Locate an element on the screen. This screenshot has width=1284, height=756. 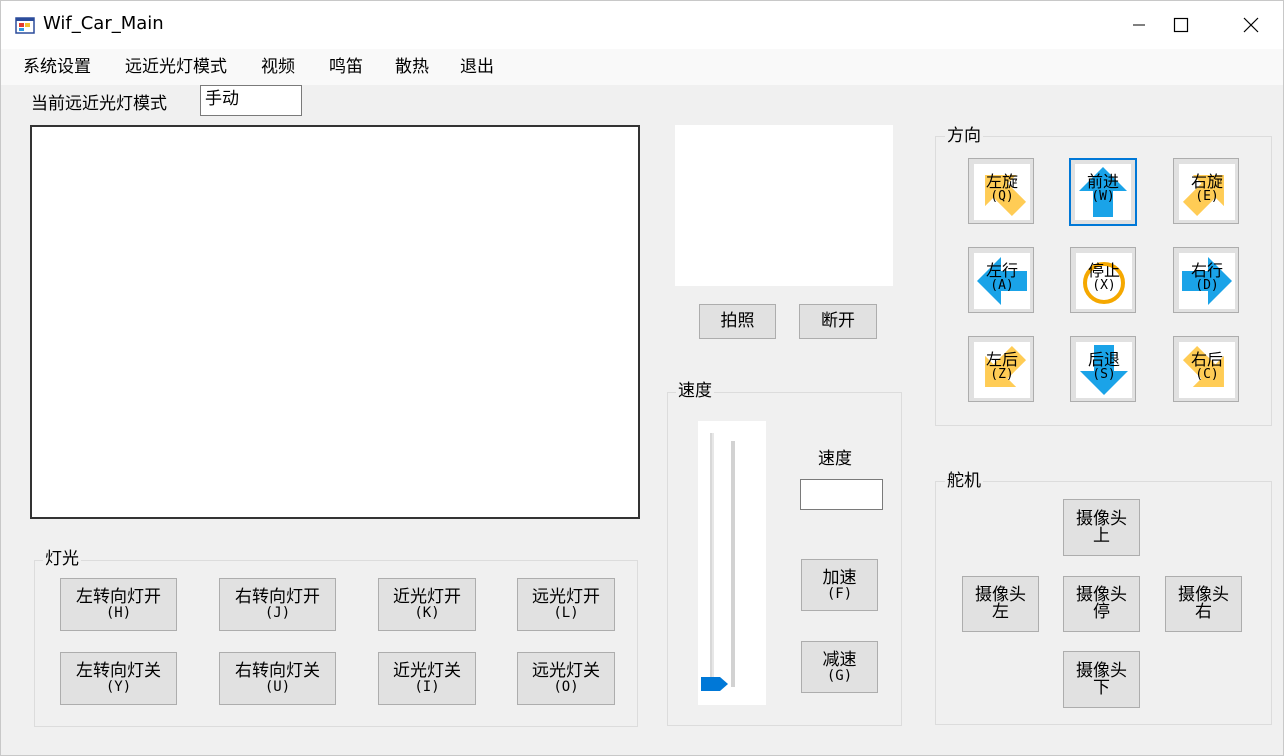
backward-button: 后退 (S) is located at coordinates (1103, 369).